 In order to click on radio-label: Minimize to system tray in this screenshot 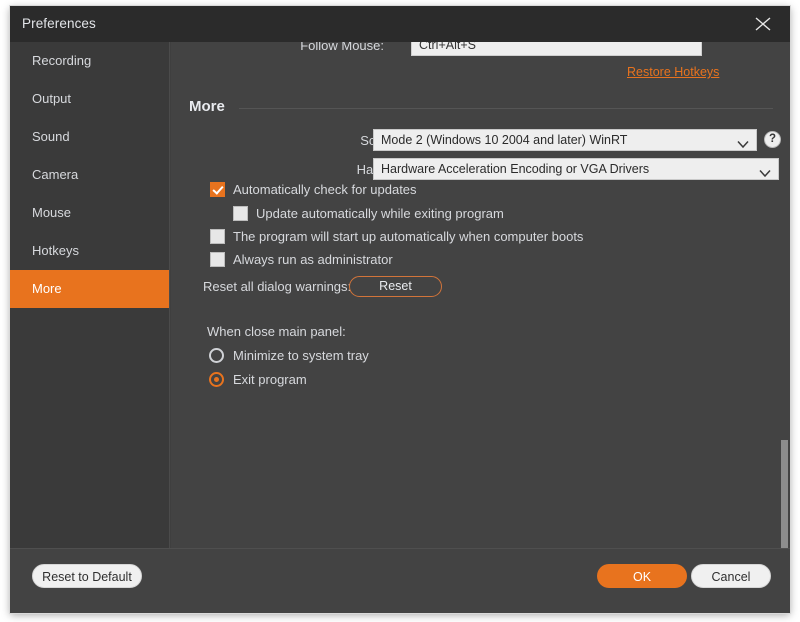, I will do `click(301, 355)`.